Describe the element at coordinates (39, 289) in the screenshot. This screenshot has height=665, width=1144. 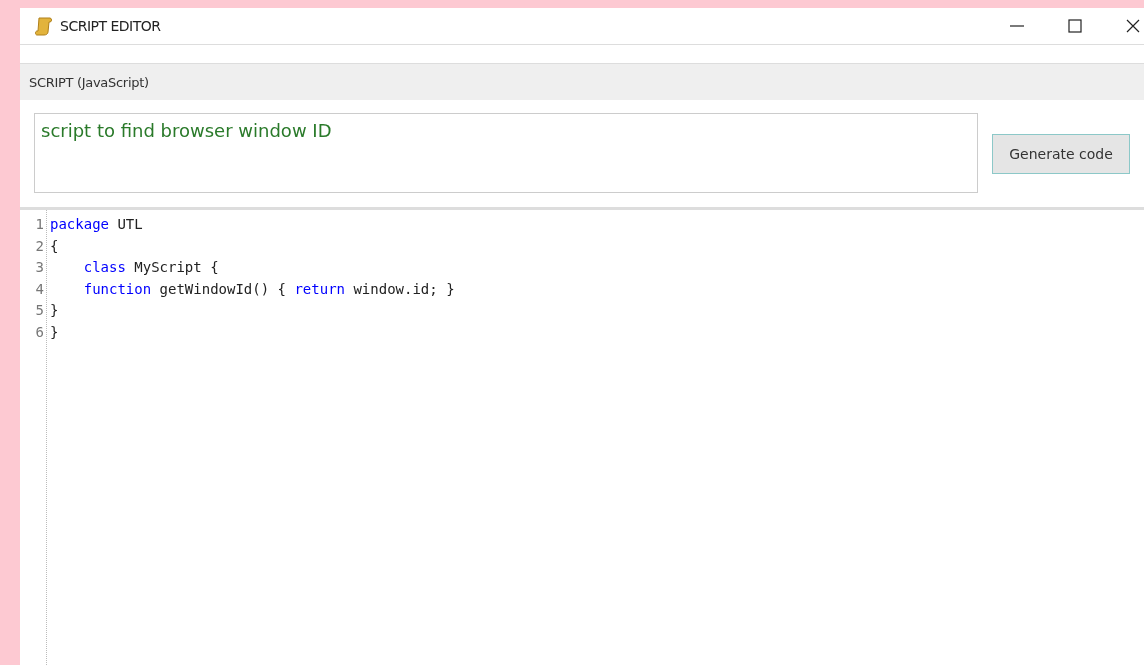
I see `line-number: 4` at that location.